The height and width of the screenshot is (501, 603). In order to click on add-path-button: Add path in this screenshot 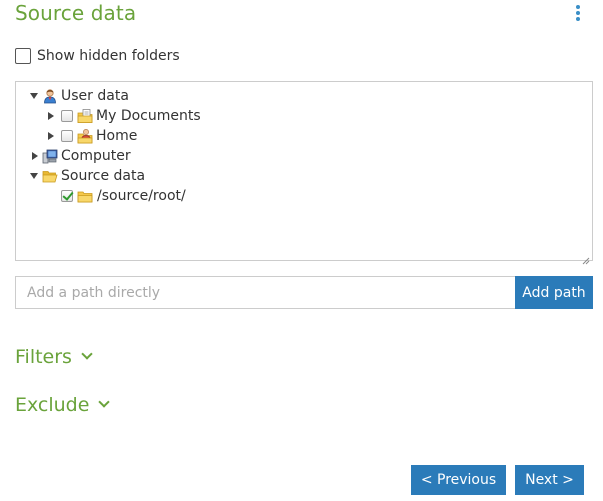, I will do `click(554, 292)`.